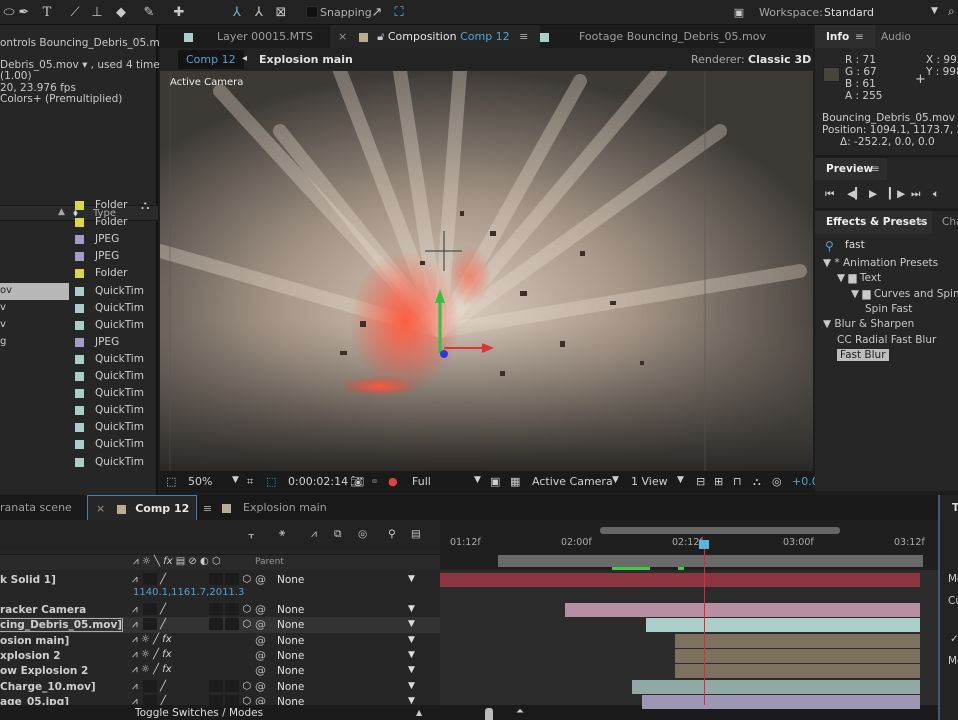  I want to click on magnification-dropdown-icon: ▼, so click(235, 480).